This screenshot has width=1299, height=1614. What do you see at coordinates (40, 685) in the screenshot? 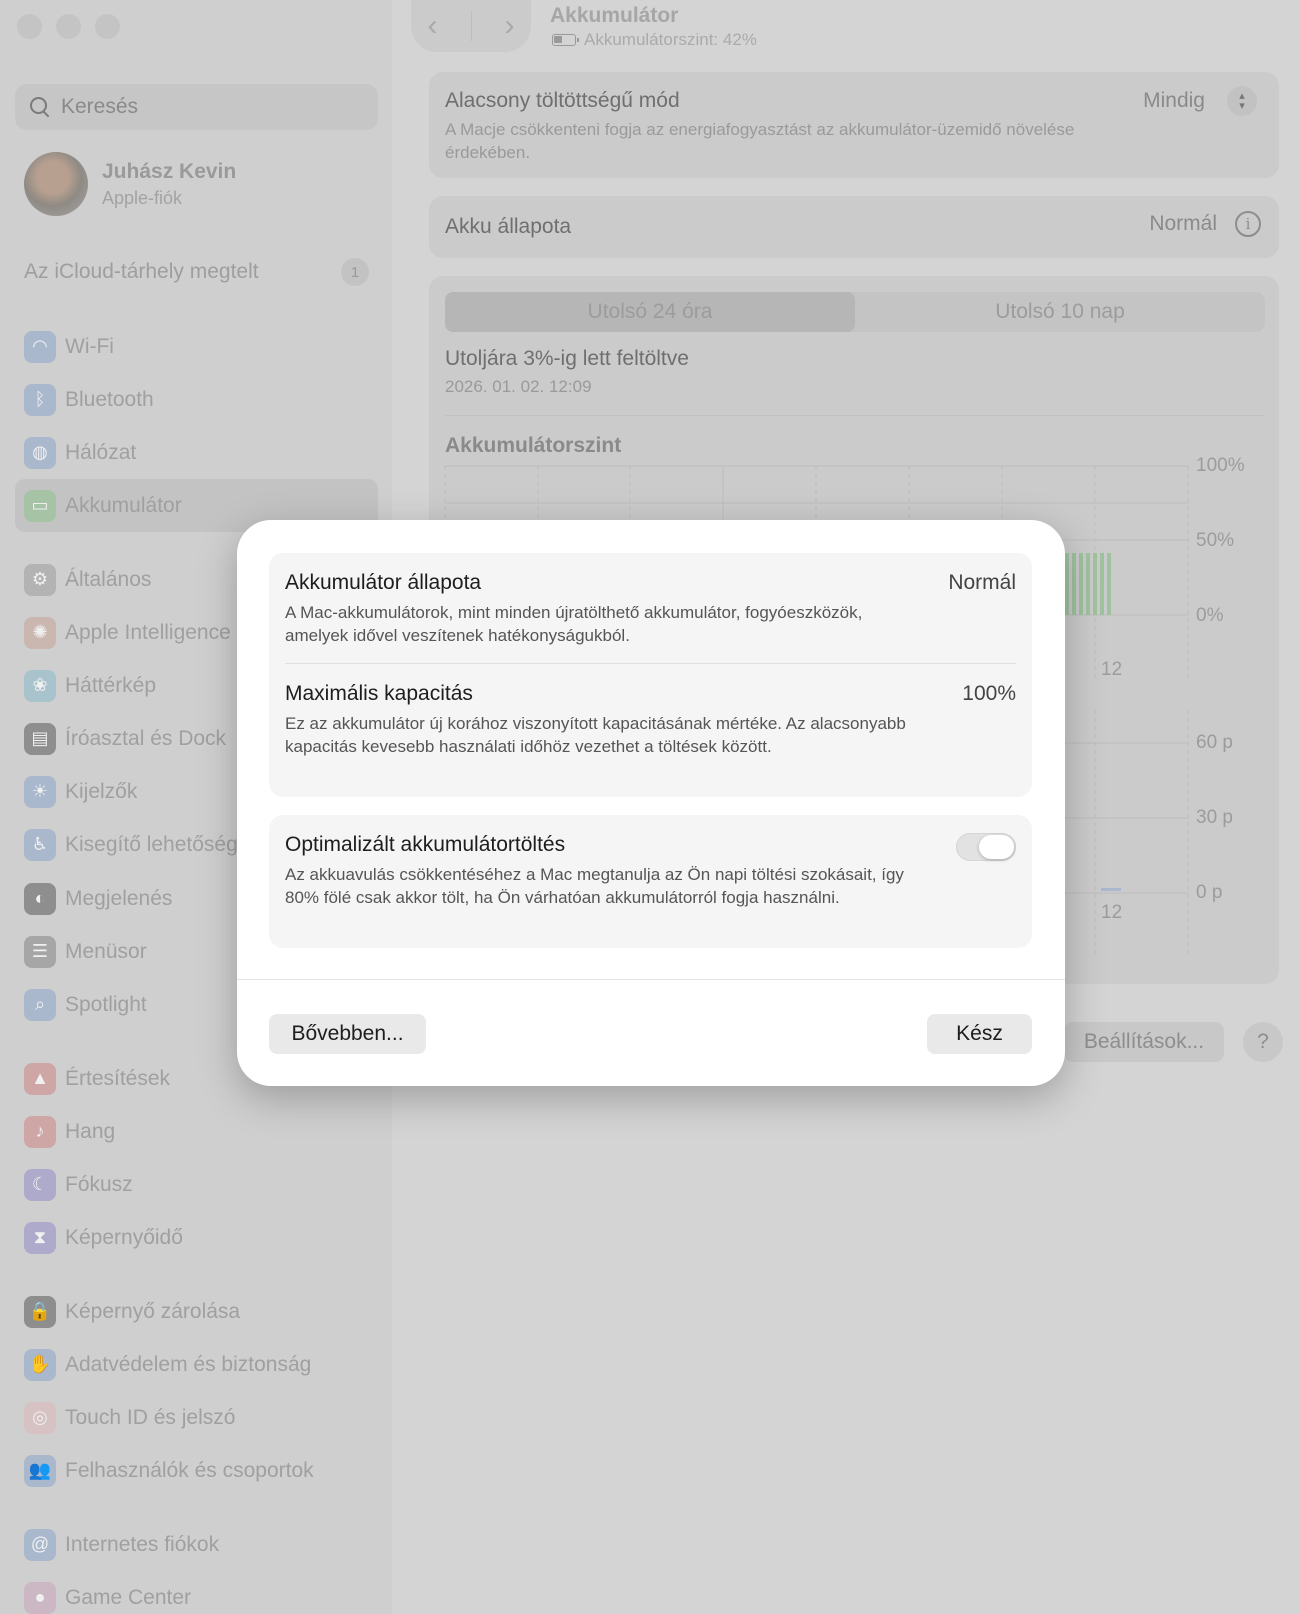
I see `wallpaper-icon: ❀` at bounding box center [40, 685].